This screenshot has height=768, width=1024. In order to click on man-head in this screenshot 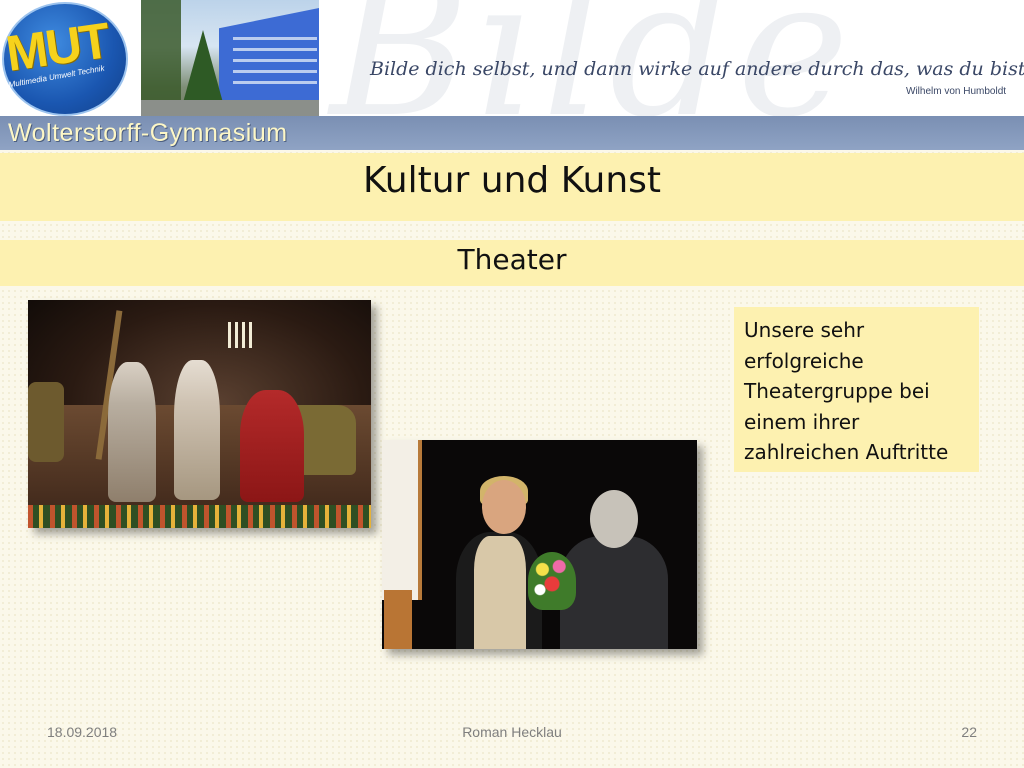, I will do `click(614, 519)`.